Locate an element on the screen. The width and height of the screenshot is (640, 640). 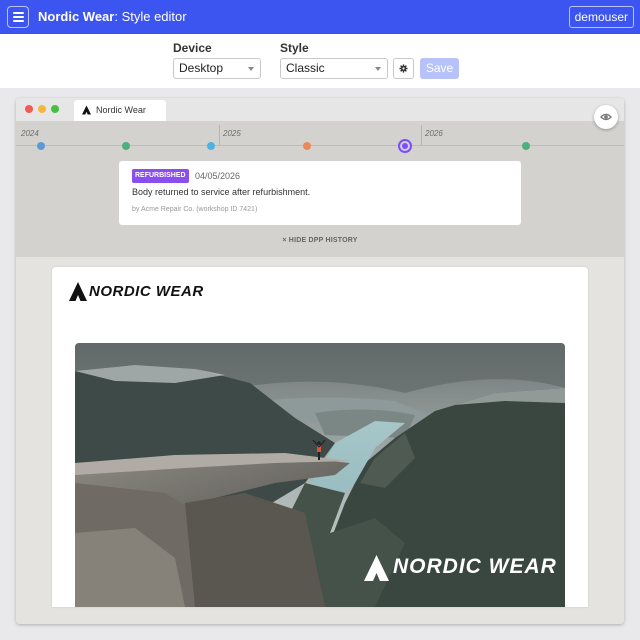
browser-tab: Nordic Wear is located at coordinates (120, 110).